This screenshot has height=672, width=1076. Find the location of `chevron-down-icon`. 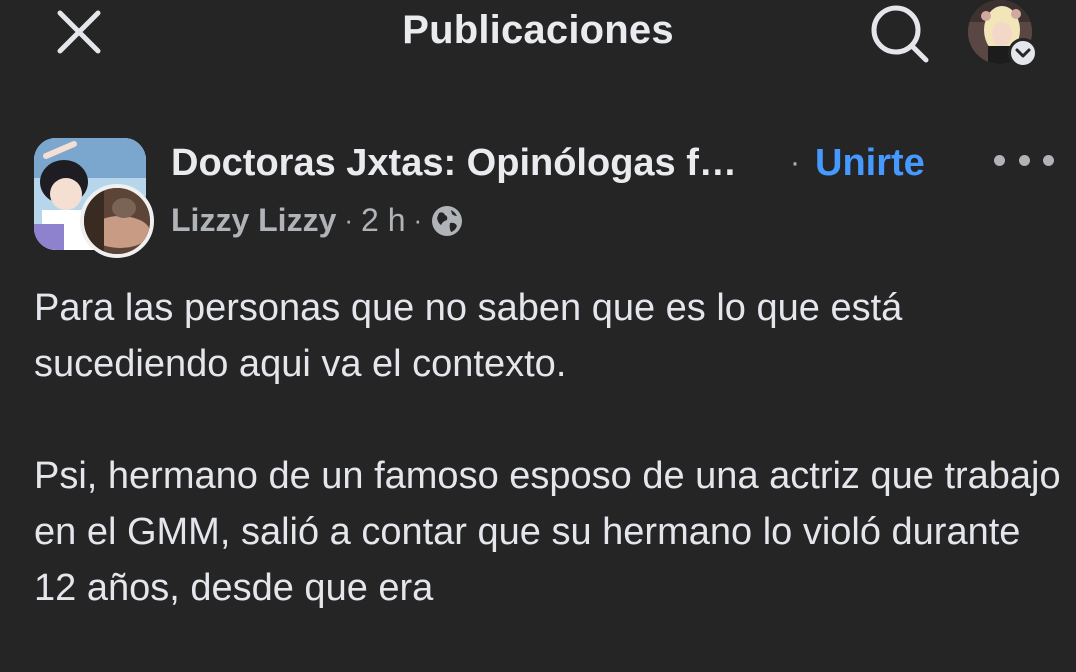

chevron-down-icon is located at coordinates (1023, 53).